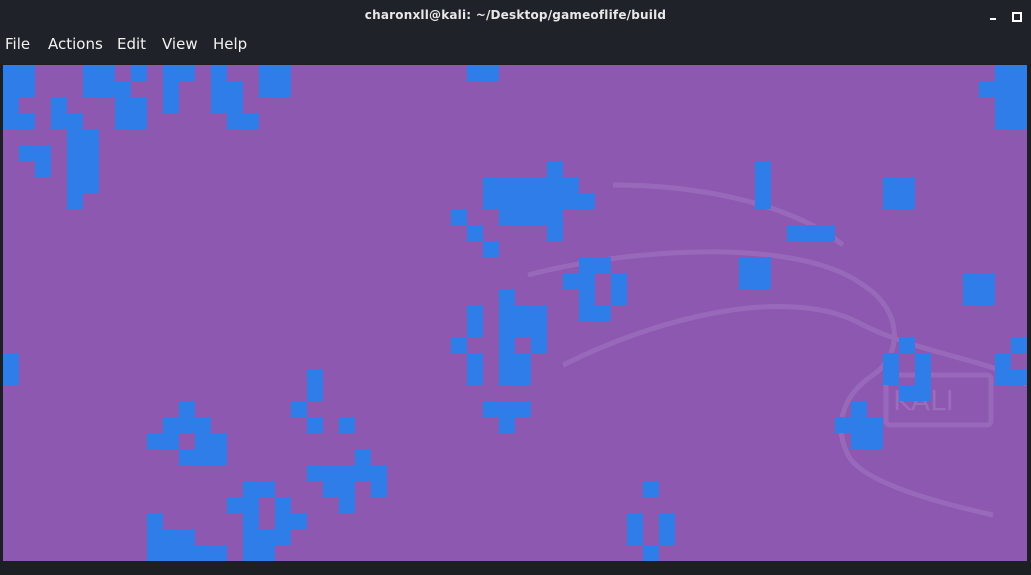  What do you see at coordinates (993, 16) in the screenshot?
I see `minimize-icon` at bounding box center [993, 16].